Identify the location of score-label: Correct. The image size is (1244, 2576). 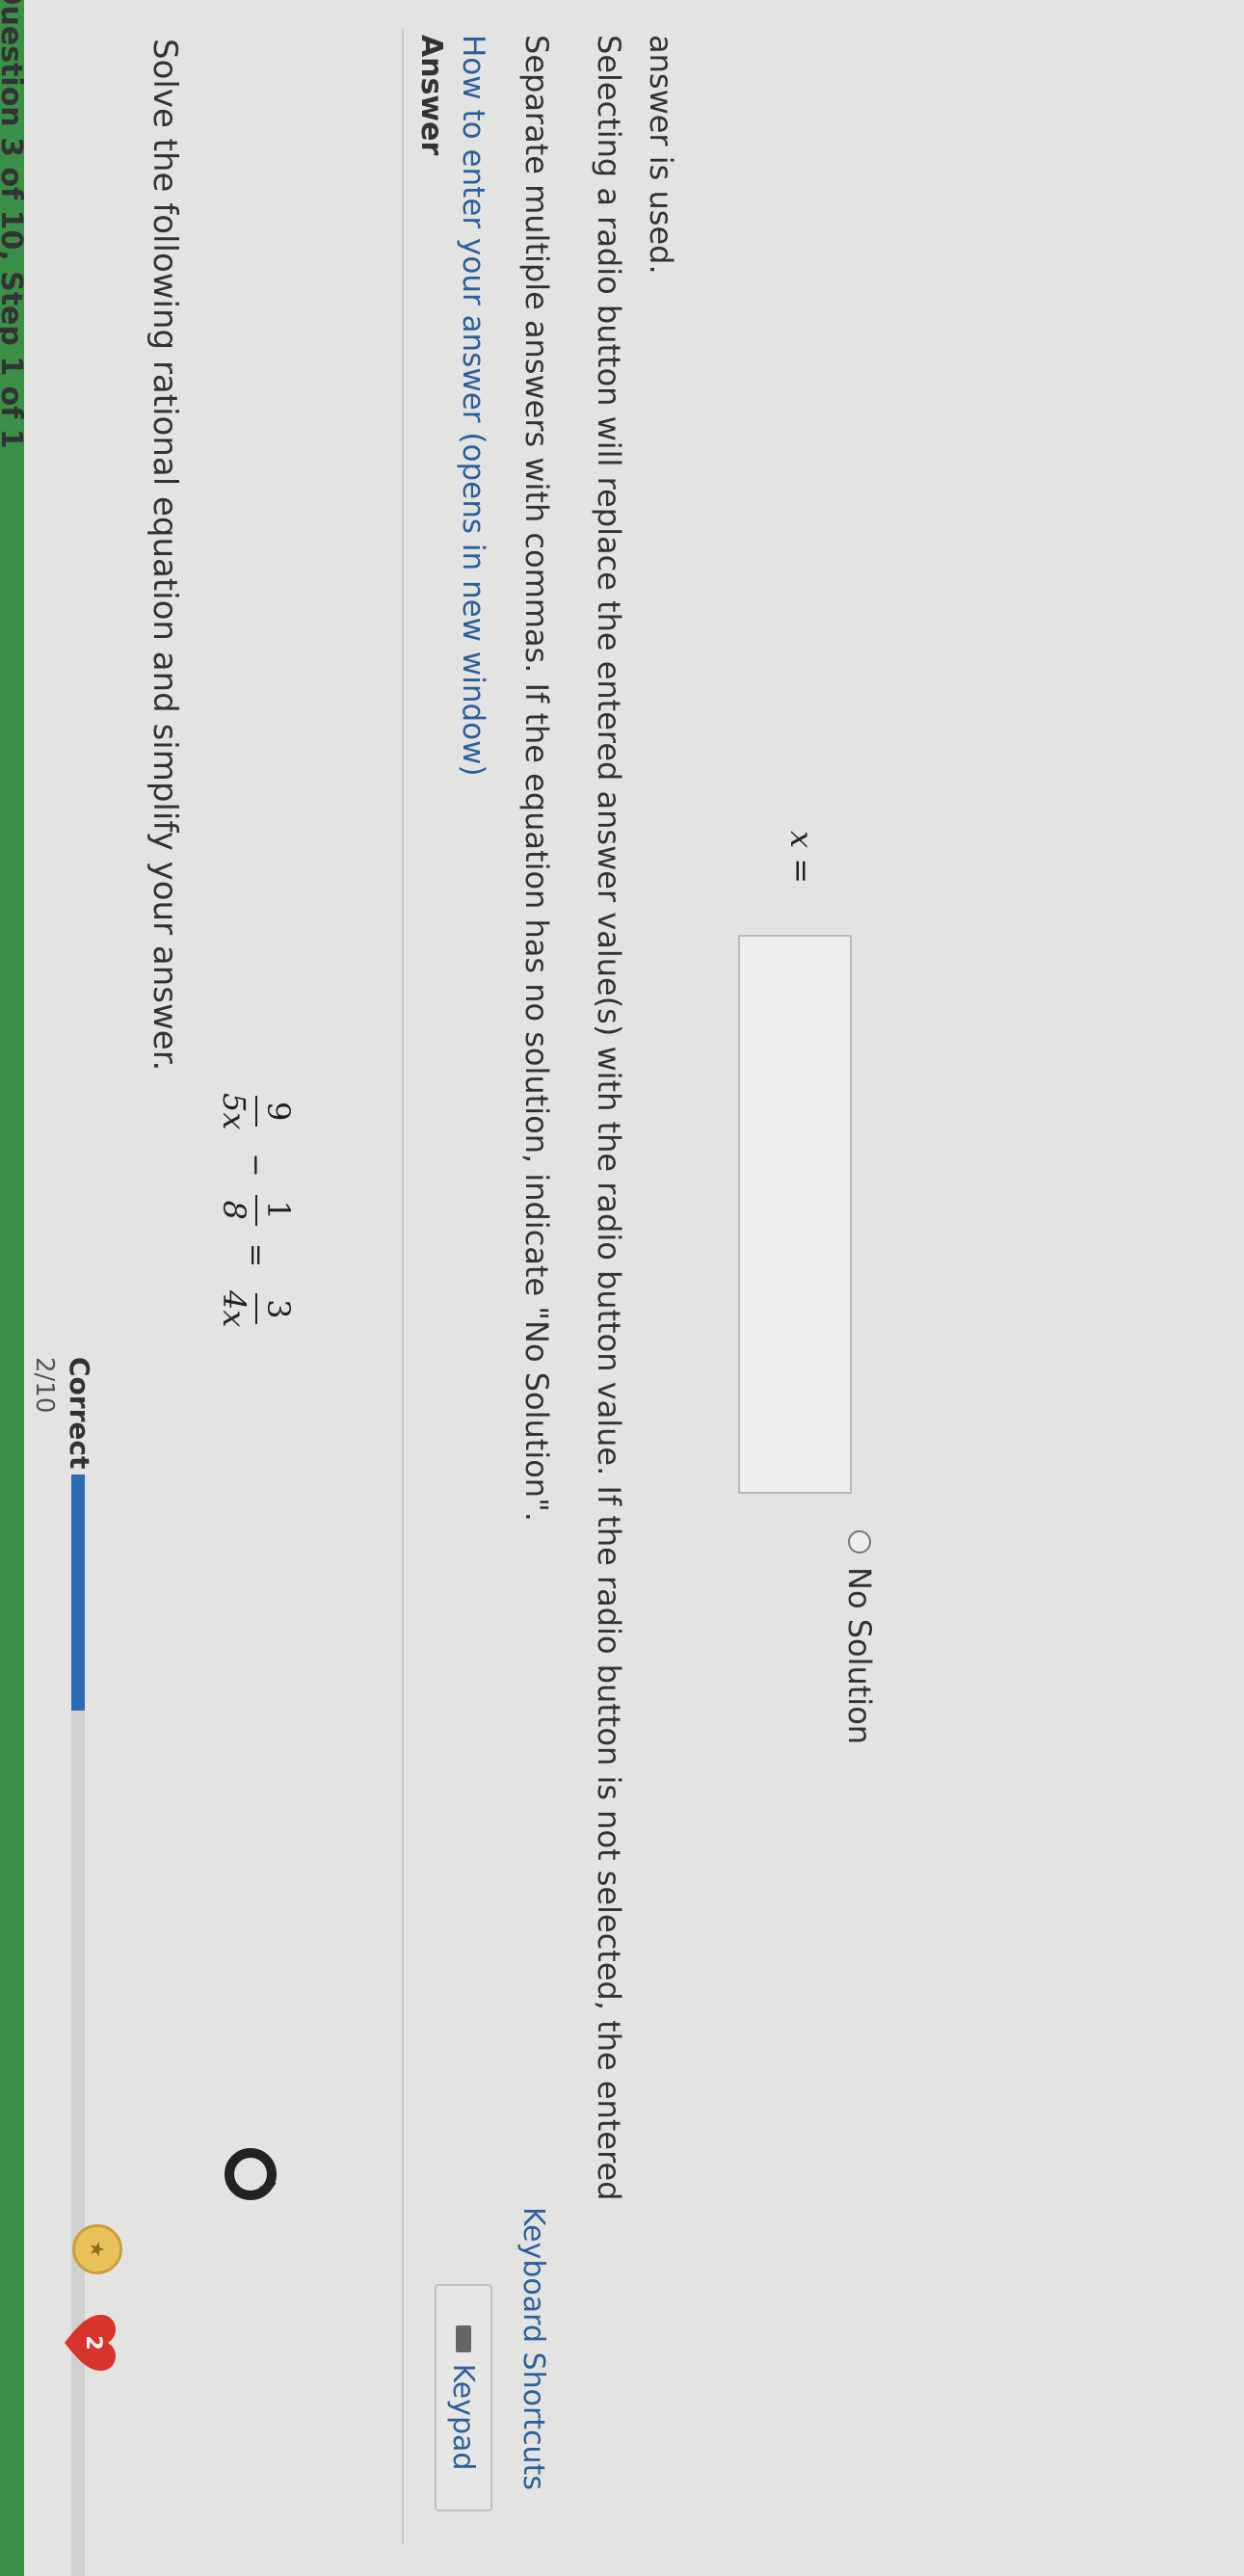
(79, 1413).